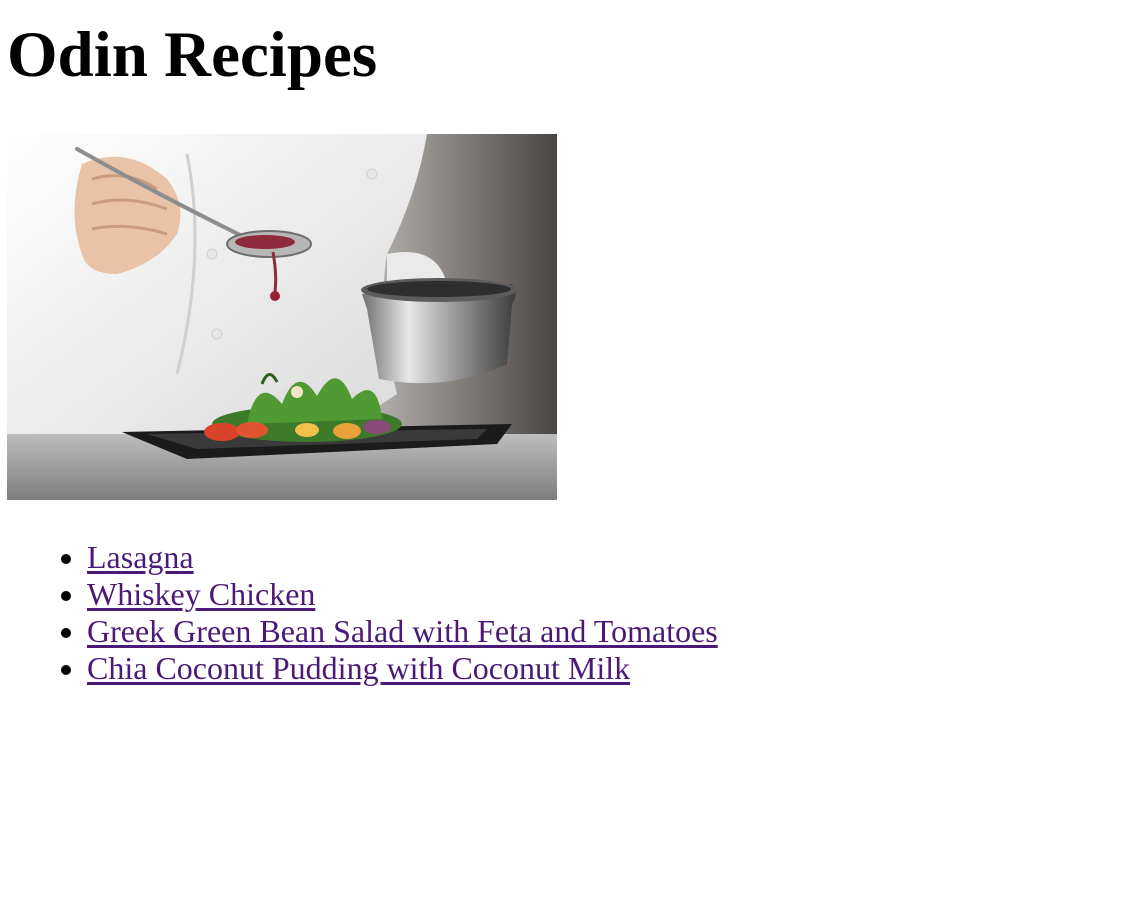 The height and width of the screenshot is (905, 1121). What do you see at coordinates (192, 55) in the screenshot?
I see `page-title: Odin Recipes` at bounding box center [192, 55].